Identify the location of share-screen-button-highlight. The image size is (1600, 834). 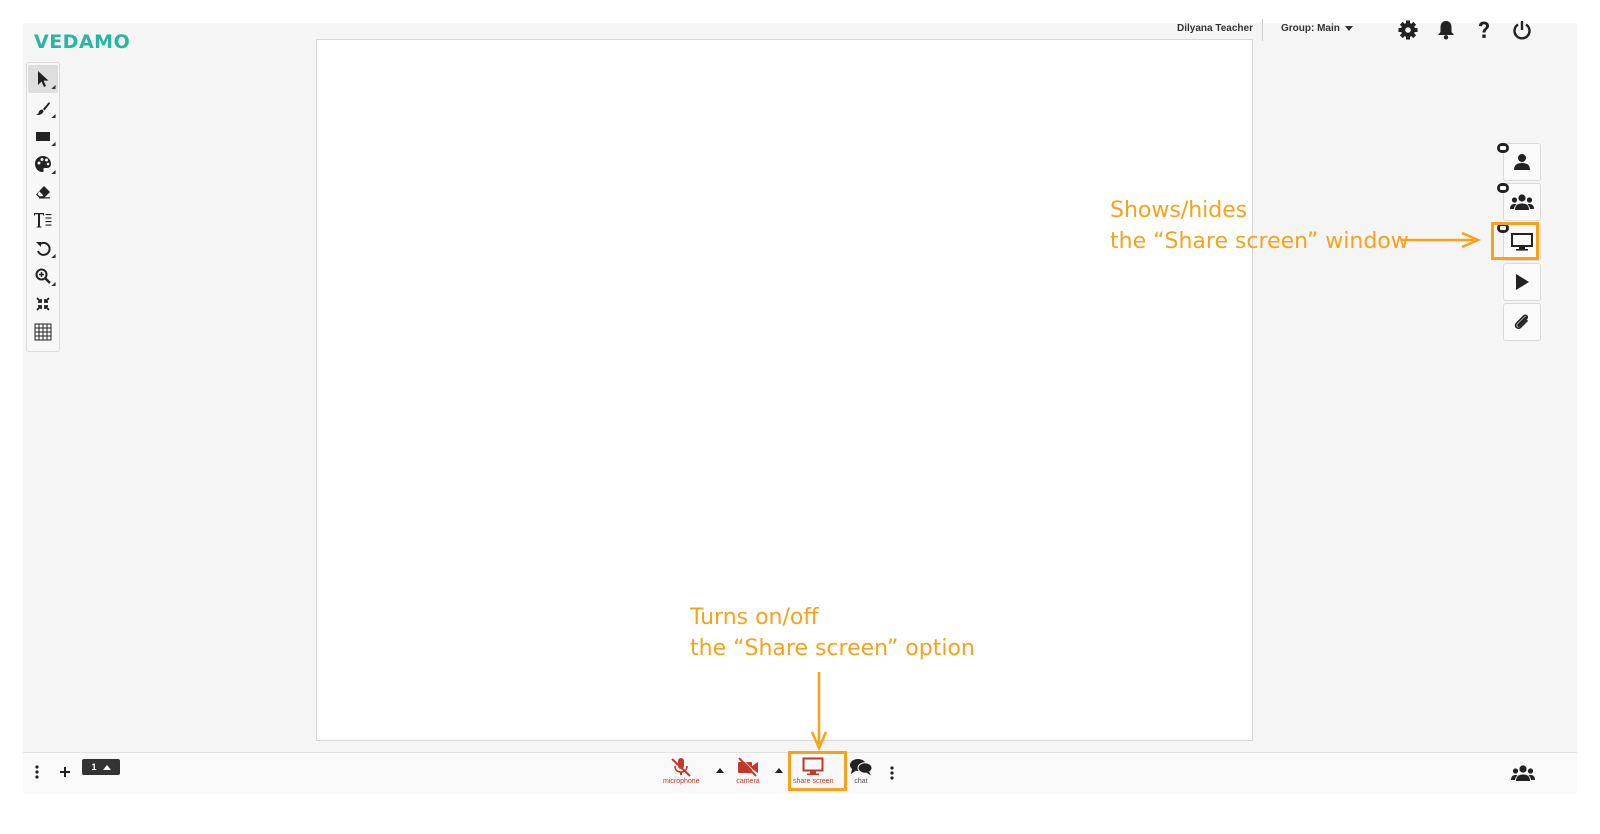
(817, 771).